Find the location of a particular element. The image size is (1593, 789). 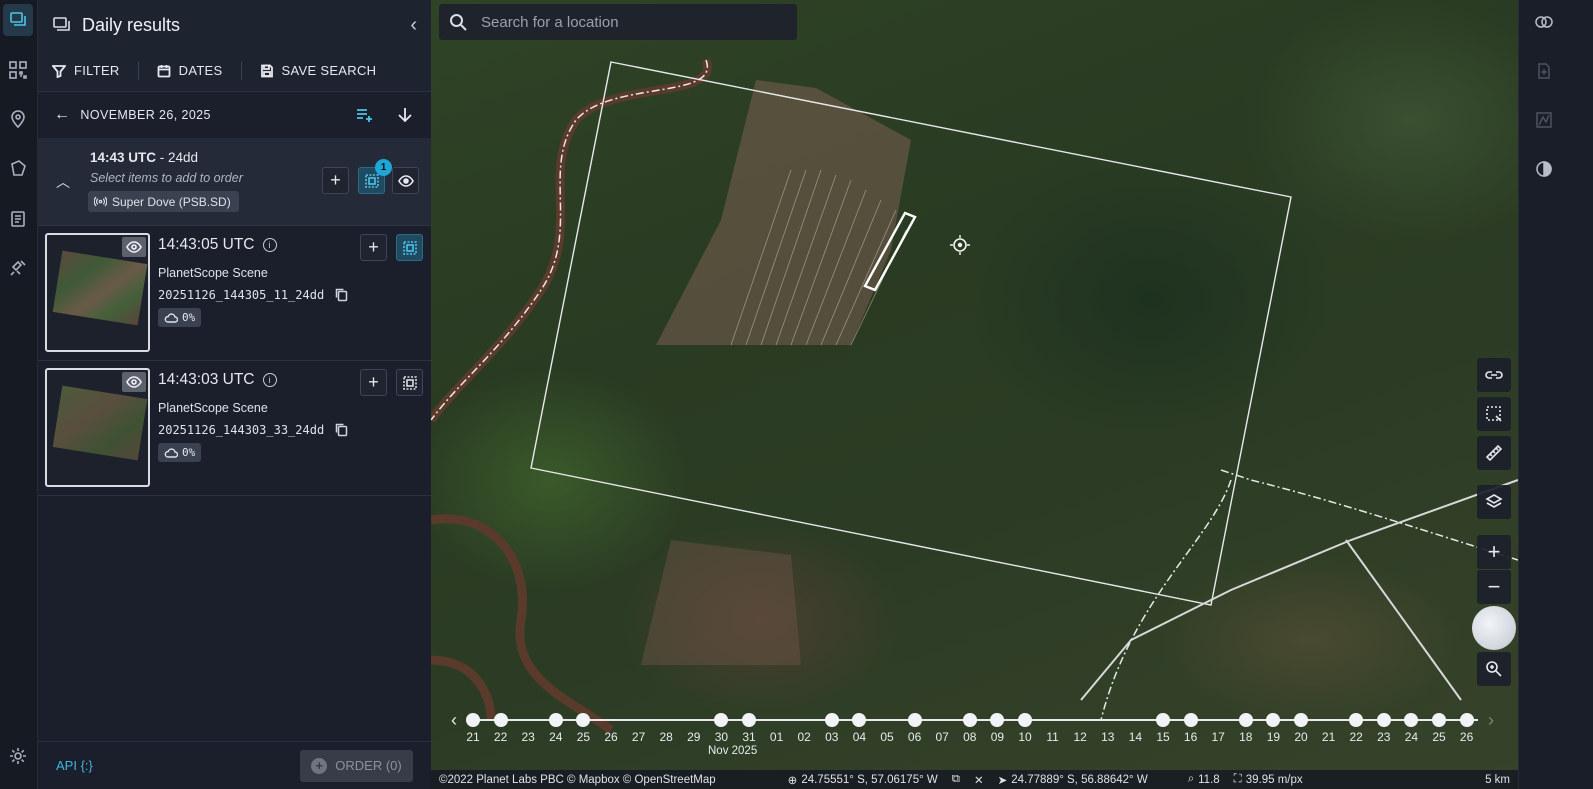

chart-icon is located at coordinates (1544, 120).